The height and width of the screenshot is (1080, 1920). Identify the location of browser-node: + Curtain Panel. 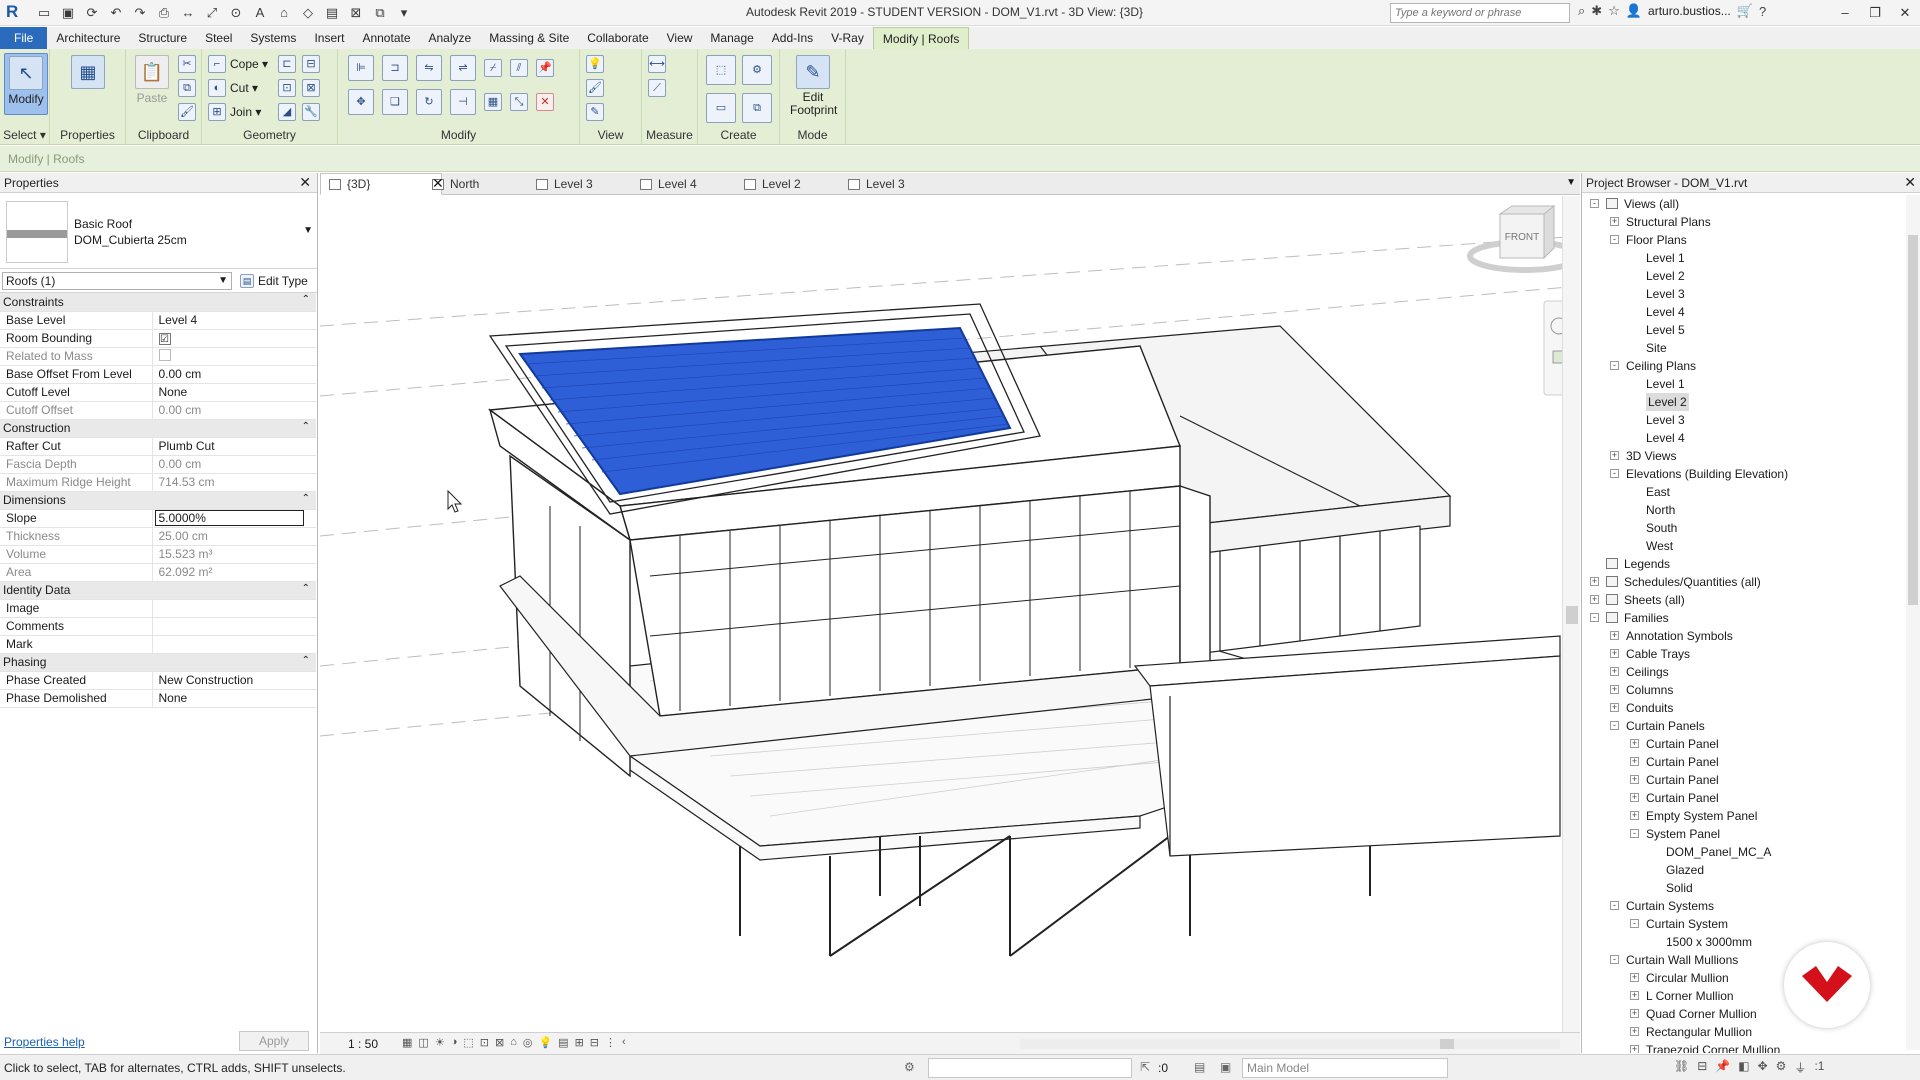
(1751, 780).